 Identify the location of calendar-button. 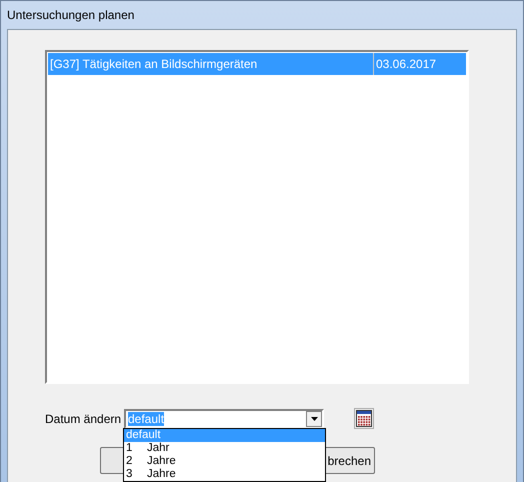
(364, 418).